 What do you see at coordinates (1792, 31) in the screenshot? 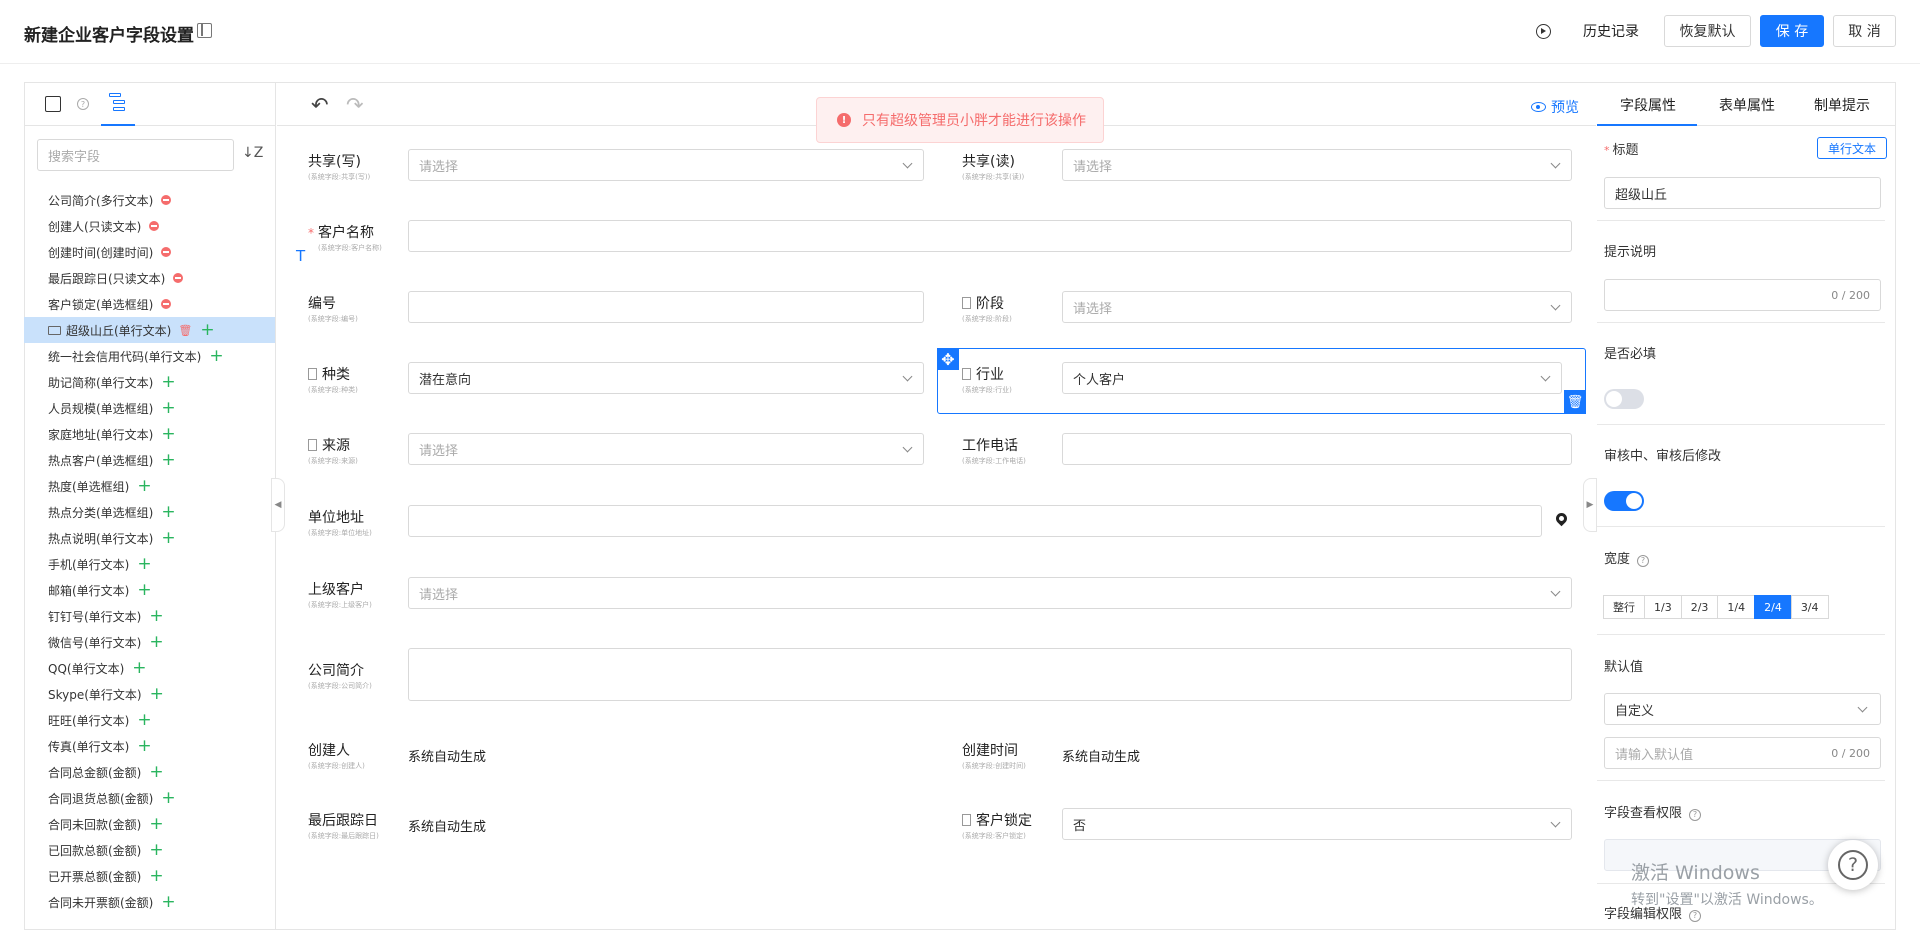
I see `save-button: 保 存` at bounding box center [1792, 31].